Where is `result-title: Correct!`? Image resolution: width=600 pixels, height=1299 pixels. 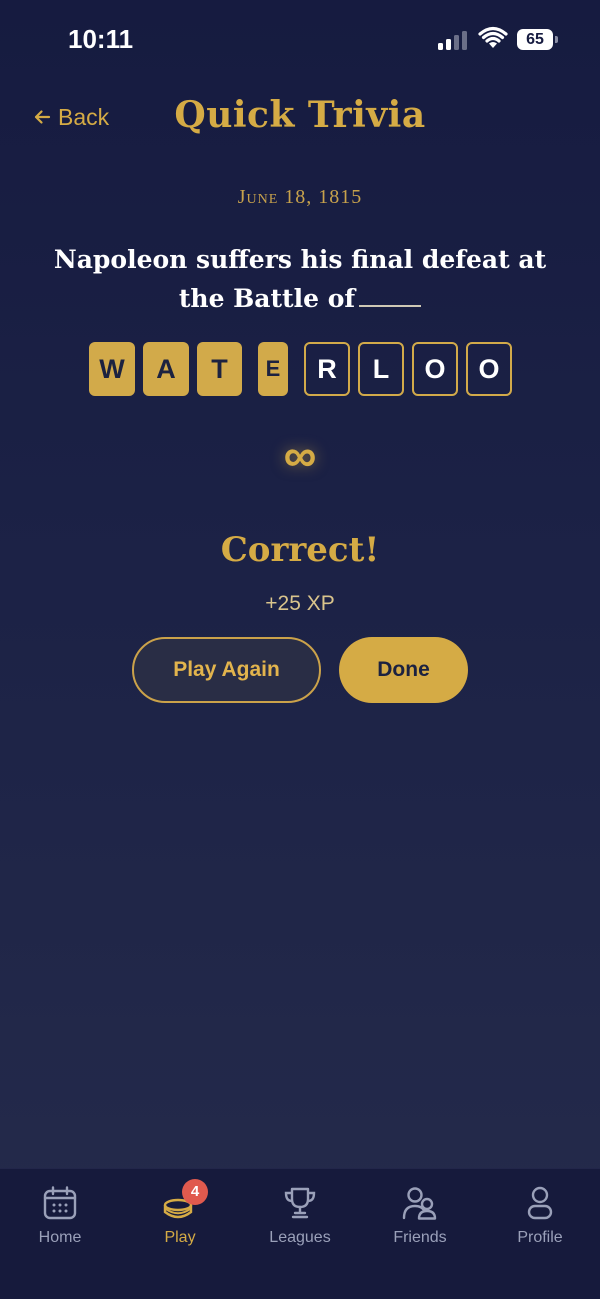
result-title: Correct! is located at coordinates (300, 550).